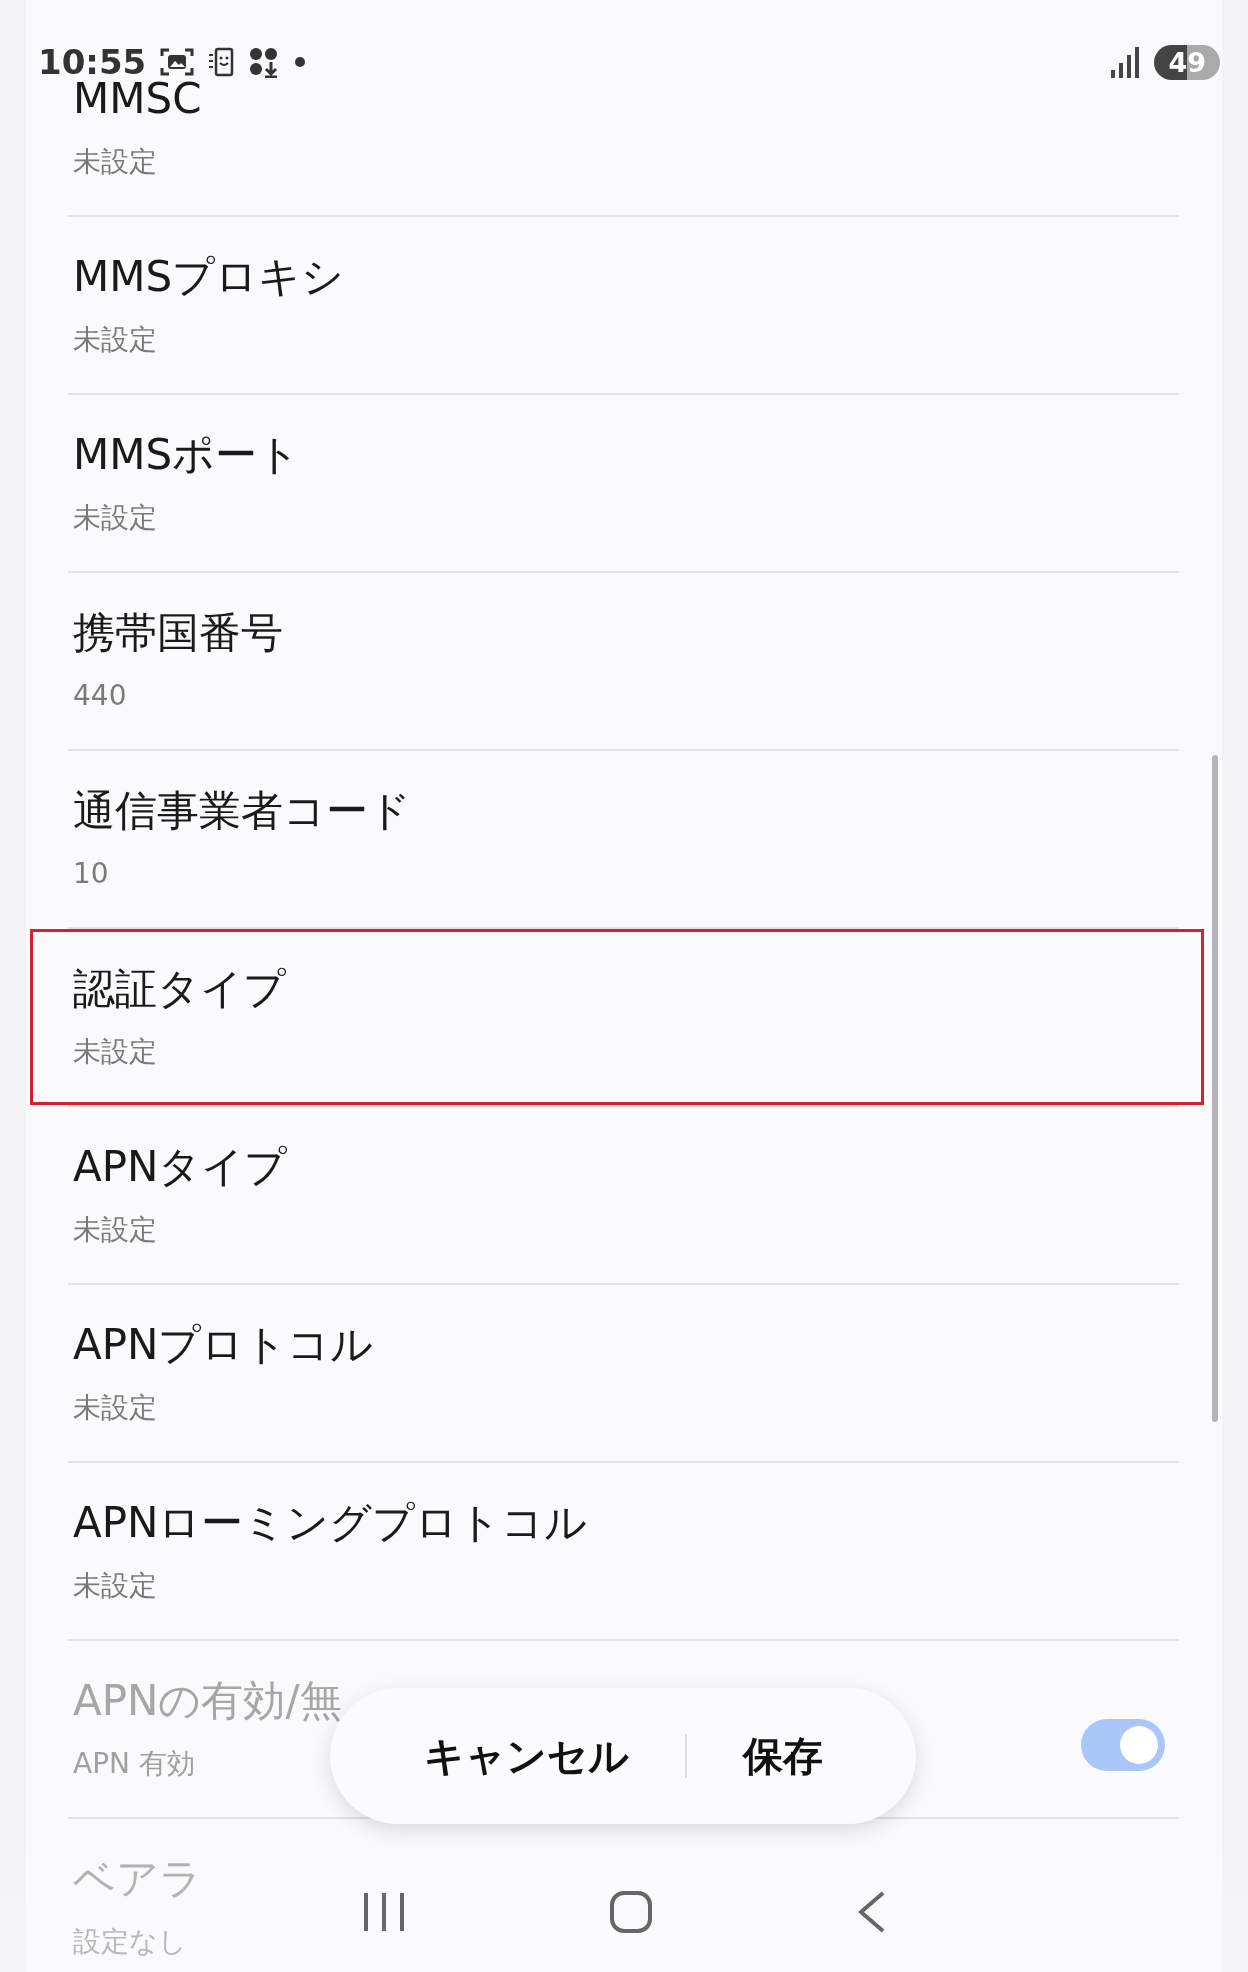 Image resolution: width=1248 pixels, height=1972 pixels. What do you see at coordinates (300, 62) in the screenshot?
I see `notification-dot-icon` at bounding box center [300, 62].